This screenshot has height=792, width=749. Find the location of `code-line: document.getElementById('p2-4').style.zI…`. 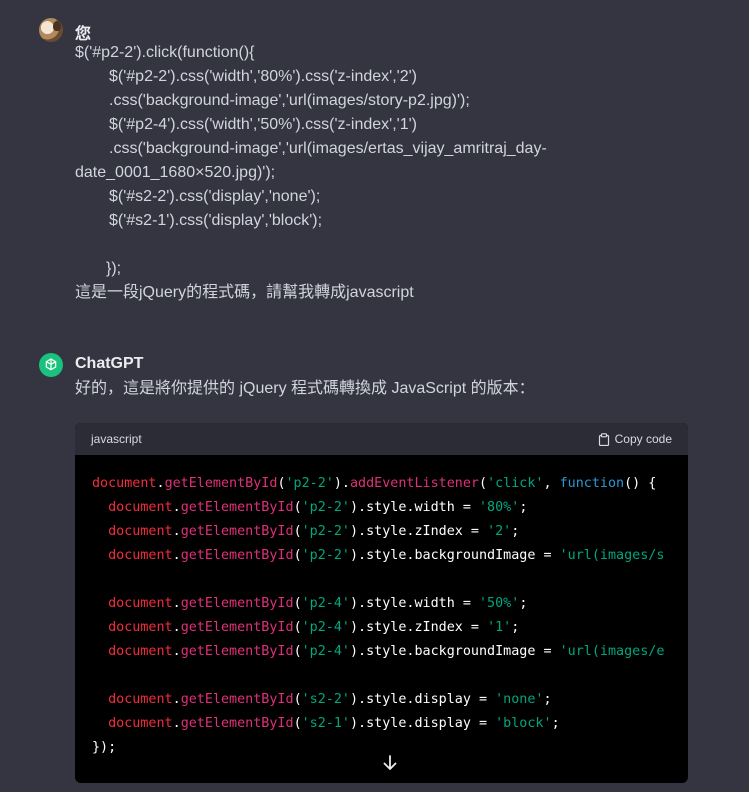

code-line: document.getElementById('p2-4').style.zI… is located at coordinates (390, 628).